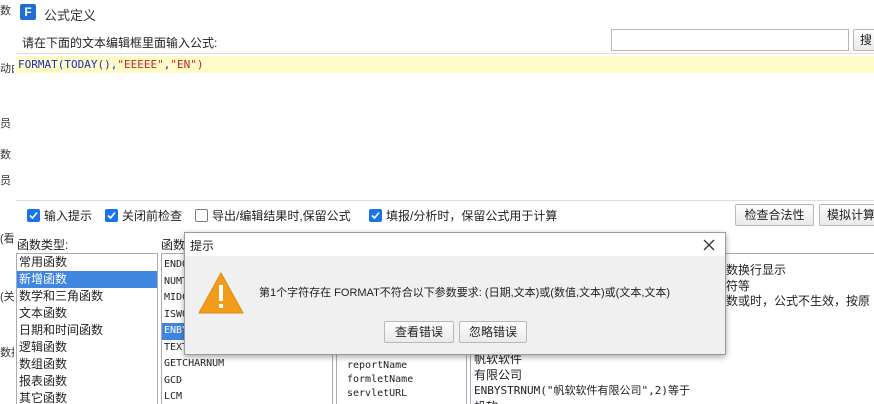 Image resolution: width=874 pixels, height=404 pixels. Describe the element at coordinates (437, 13) in the screenshot. I see `title-bar: F 公式定义` at that location.